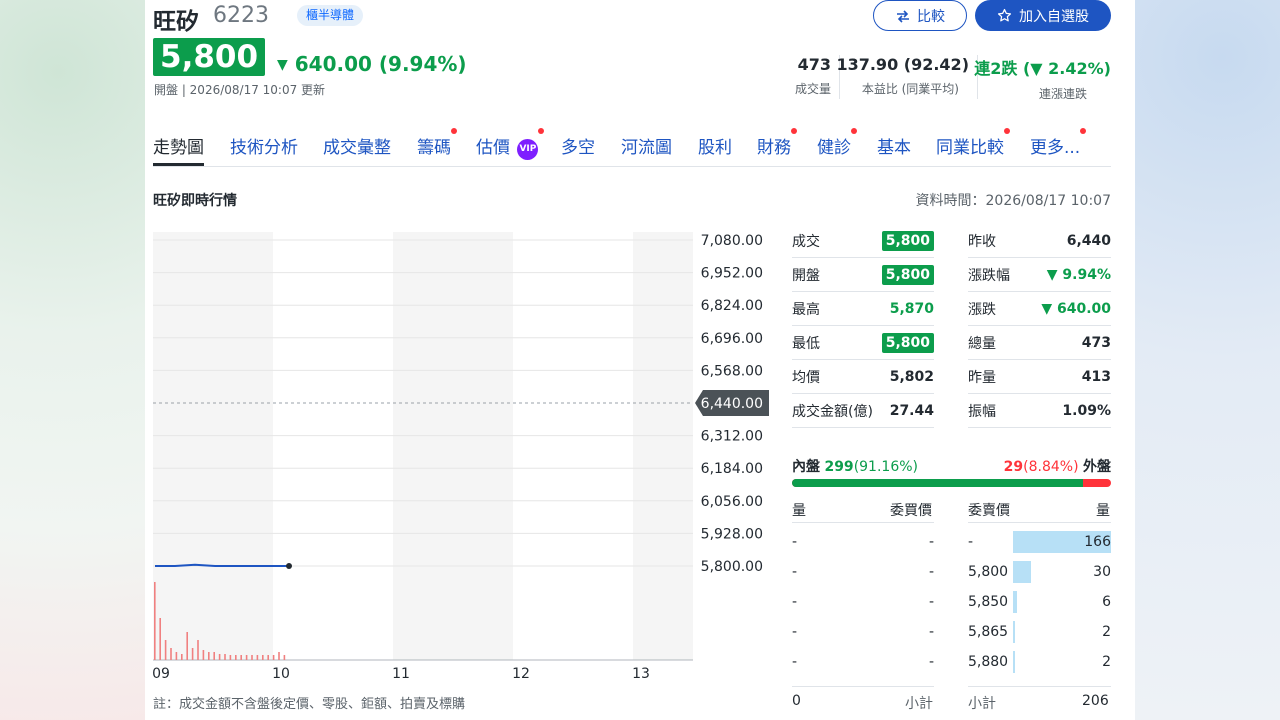 Image resolution: width=1280 pixels, height=720 pixels. Describe the element at coordinates (903, 16) in the screenshot. I see `compare-icon` at that location.